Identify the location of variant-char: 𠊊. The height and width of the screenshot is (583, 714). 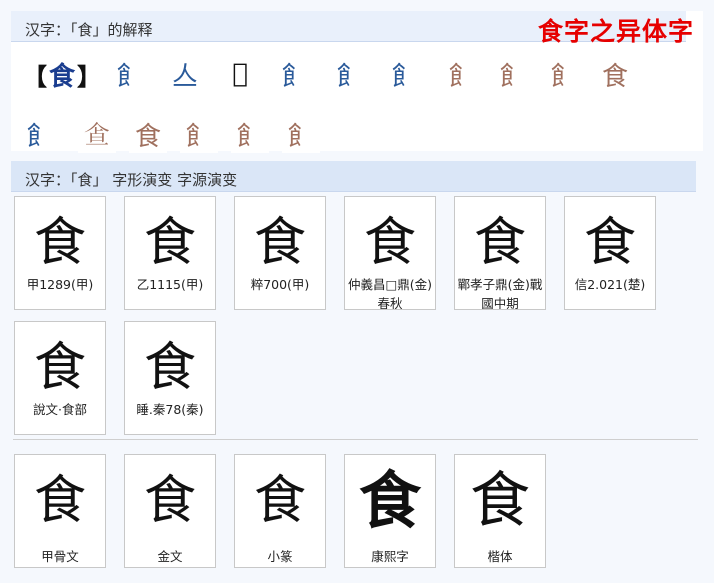
(240, 74).